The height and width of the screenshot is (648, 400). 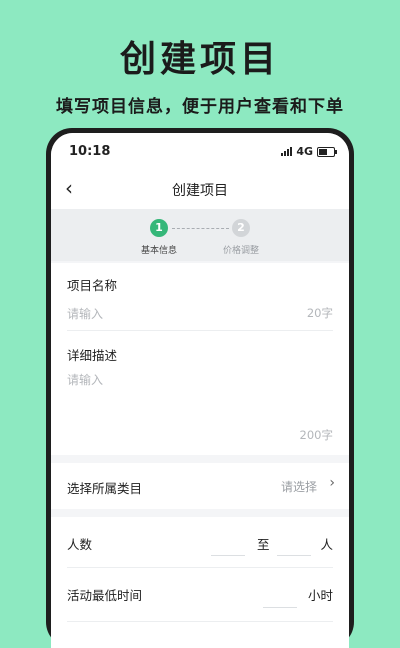 What do you see at coordinates (200, 228) in the screenshot?
I see `step-connector` at bounding box center [200, 228].